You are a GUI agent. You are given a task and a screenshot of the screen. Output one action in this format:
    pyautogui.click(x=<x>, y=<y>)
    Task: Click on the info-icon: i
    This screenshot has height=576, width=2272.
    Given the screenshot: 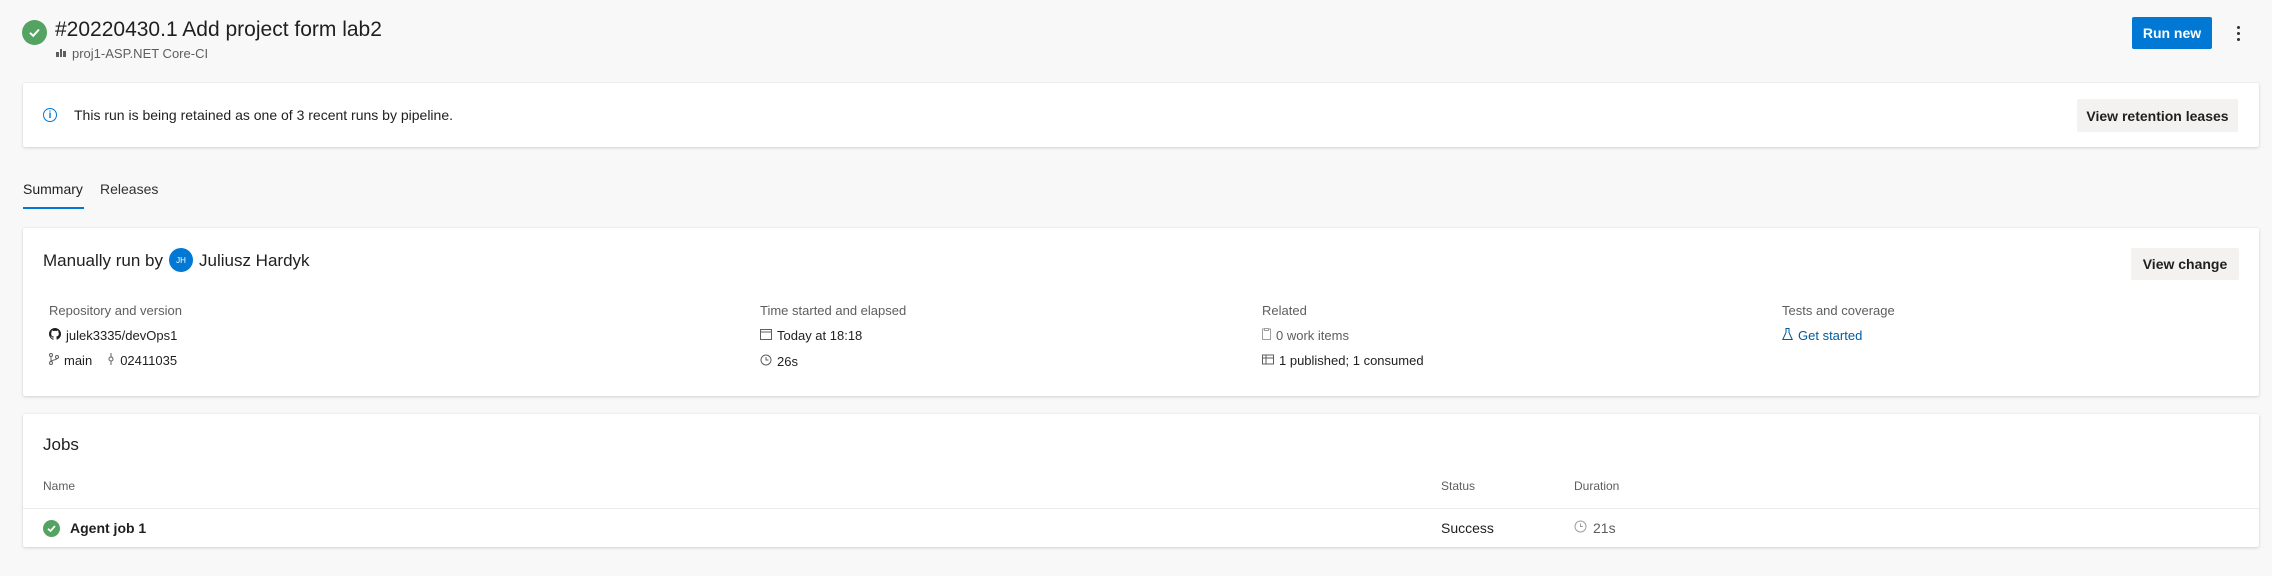 What is the action you would take?
    pyautogui.click(x=50, y=115)
    